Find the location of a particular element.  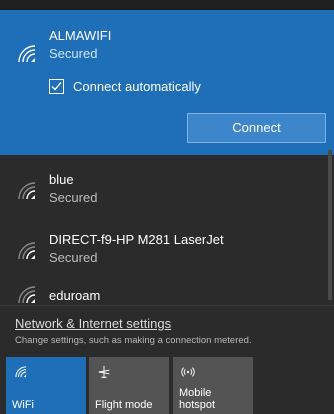

connect-automatically-checkbox is located at coordinates (56, 86).